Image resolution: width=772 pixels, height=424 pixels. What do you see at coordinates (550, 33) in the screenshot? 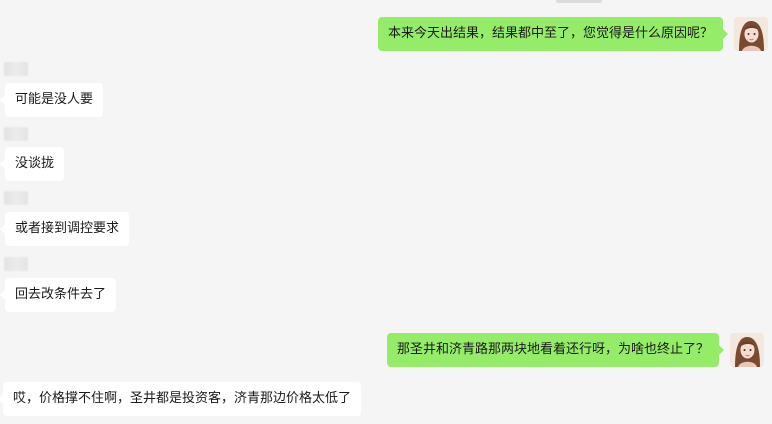
I see `message-text: 本来今天出结果，结果都中至了，您觉得是什么原因呢？` at bounding box center [550, 33].